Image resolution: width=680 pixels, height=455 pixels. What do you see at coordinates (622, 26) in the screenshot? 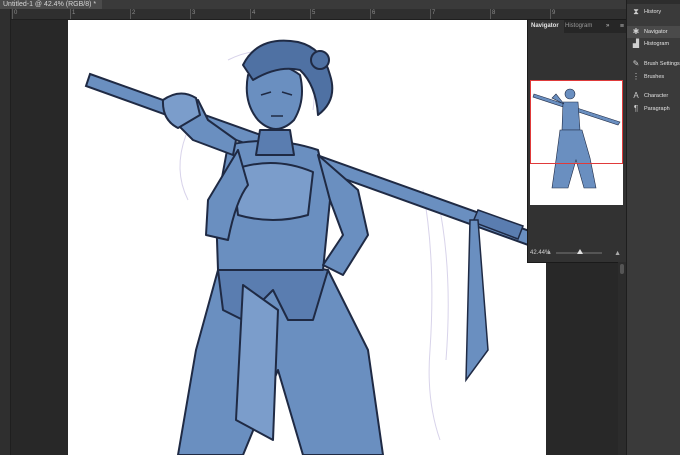
I see `panel-menu-icon: ≡` at bounding box center [622, 26].